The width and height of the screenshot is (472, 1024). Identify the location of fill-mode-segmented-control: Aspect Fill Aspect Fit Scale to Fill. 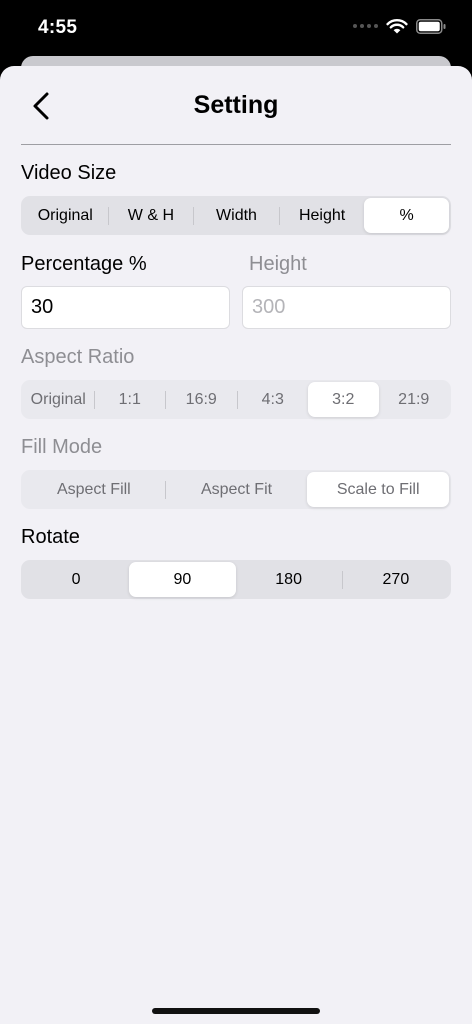
(236, 489).